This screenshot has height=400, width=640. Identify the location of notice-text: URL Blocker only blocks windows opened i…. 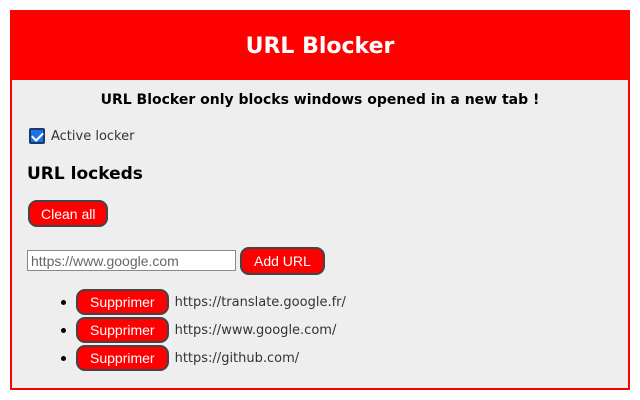
(320, 100).